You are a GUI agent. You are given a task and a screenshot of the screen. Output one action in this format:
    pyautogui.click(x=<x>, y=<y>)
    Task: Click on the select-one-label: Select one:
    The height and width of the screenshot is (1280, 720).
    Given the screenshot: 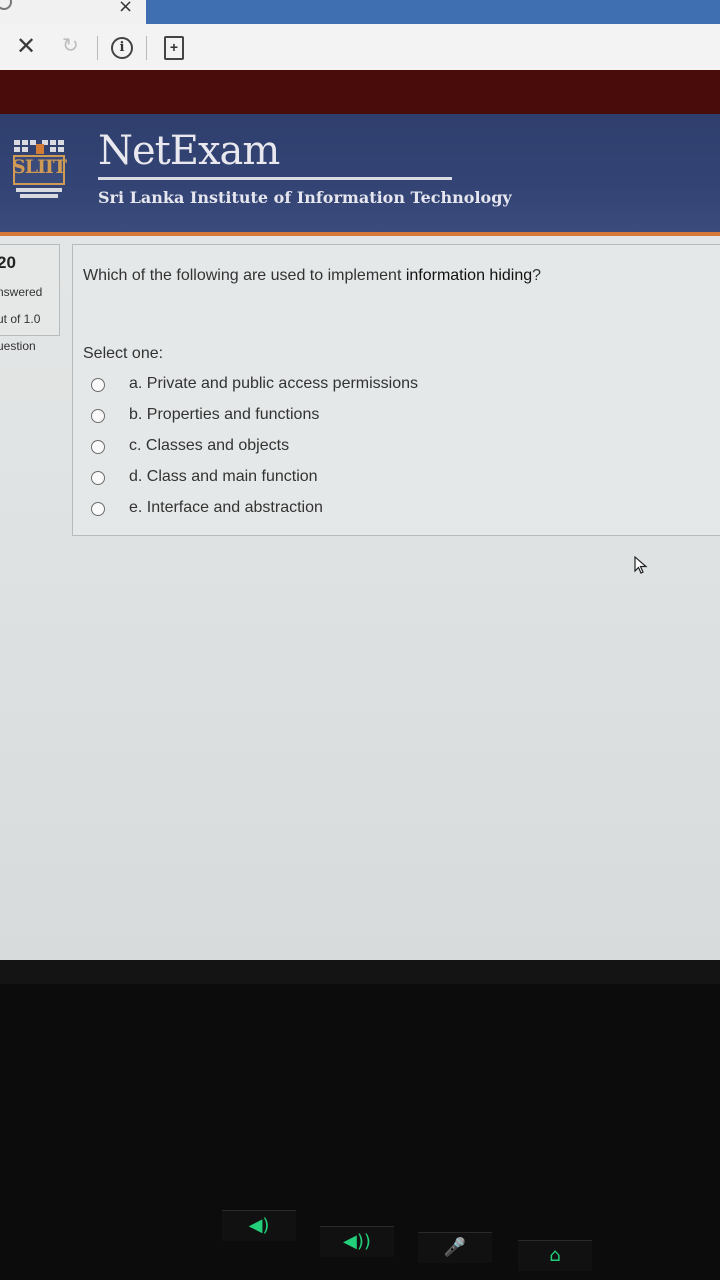 What is the action you would take?
    pyautogui.click(x=123, y=353)
    